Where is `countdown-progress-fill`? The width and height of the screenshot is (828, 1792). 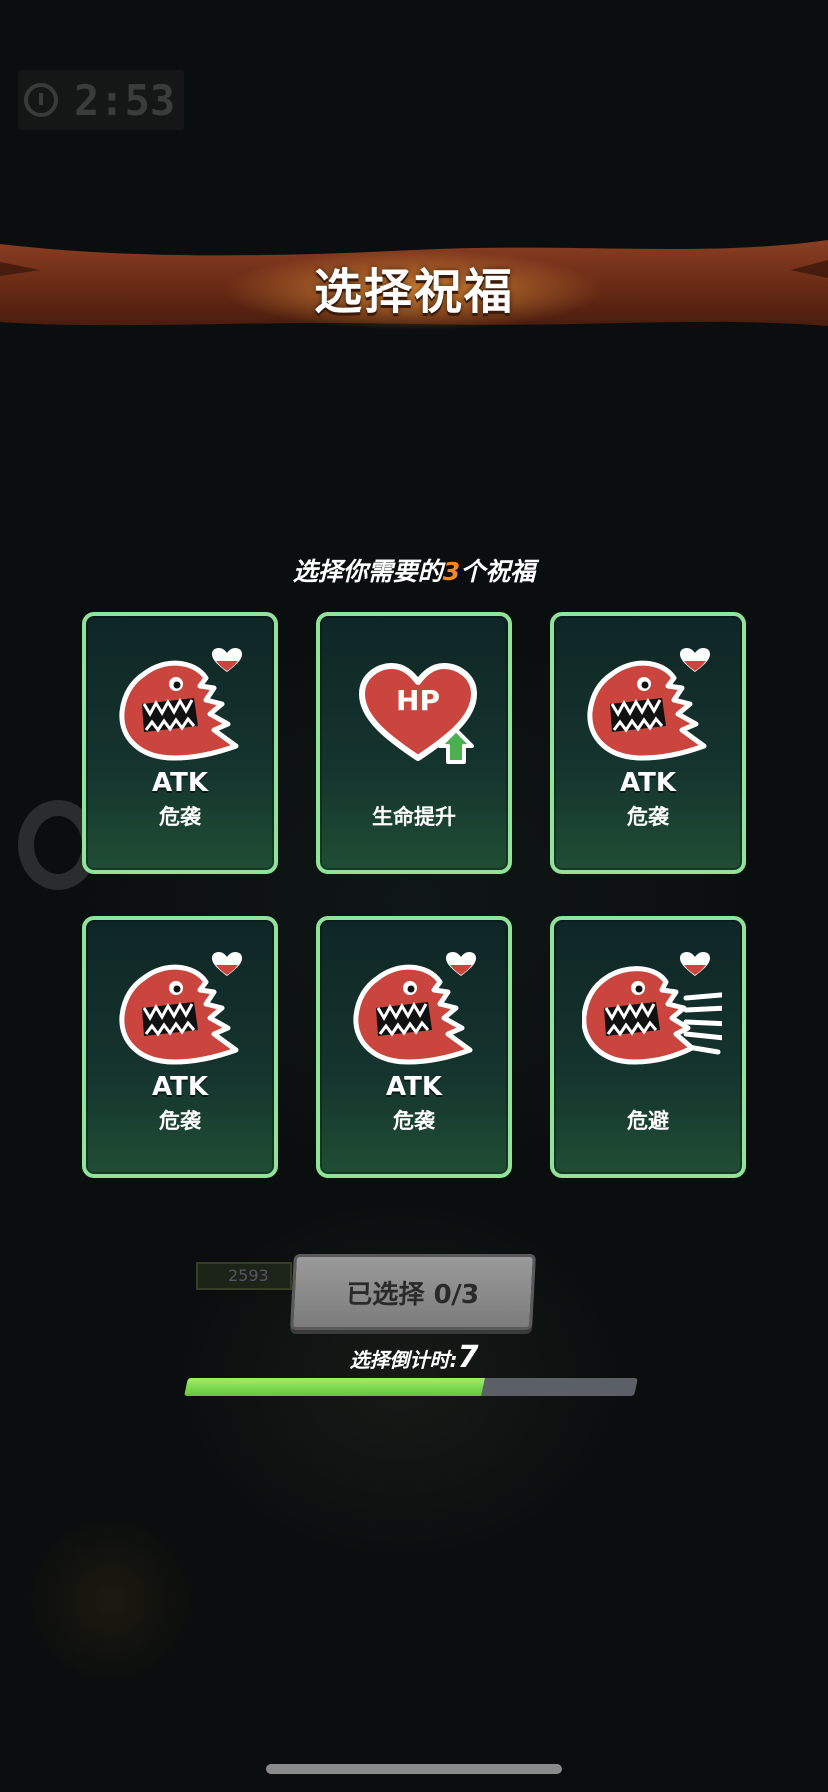
countdown-progress-fill is located at coordinates (334, 1387).